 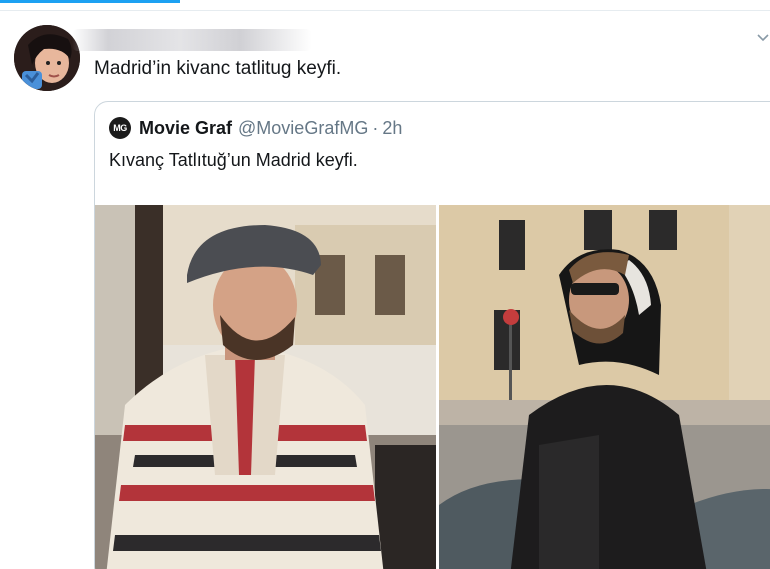 I want to click on avatar, so click(x=47, y=58).